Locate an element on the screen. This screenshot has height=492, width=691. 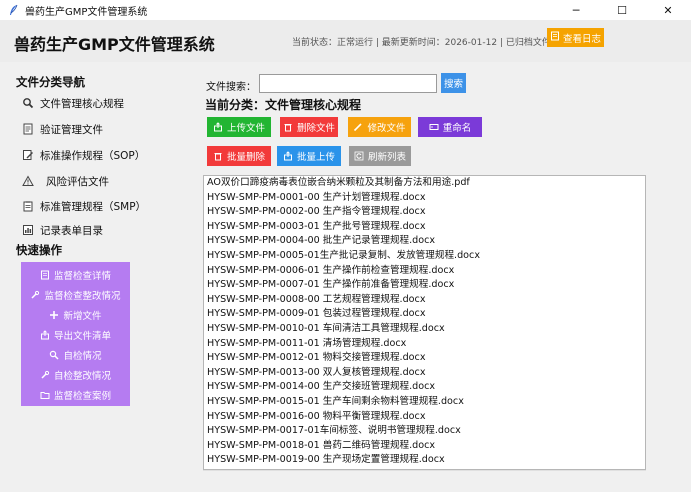
quick-self-rectification: 自检整改情况 is located at coordinates (75, 375).